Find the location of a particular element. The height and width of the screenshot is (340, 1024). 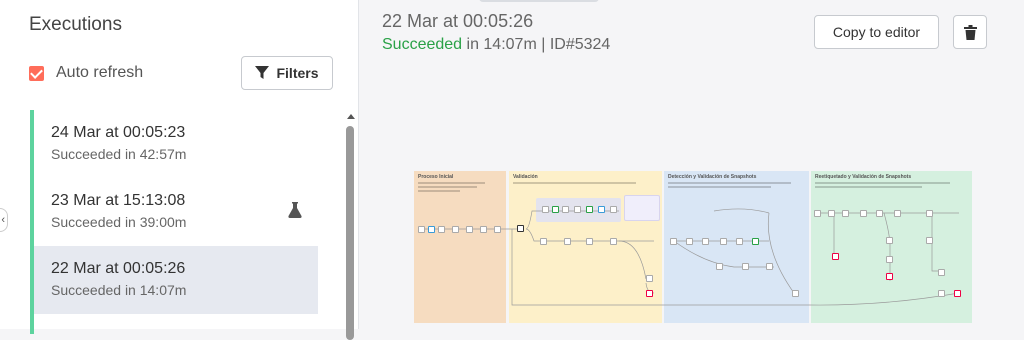

auto-refresh-toggle: Auto refresh is located at coordinates (86, 73).